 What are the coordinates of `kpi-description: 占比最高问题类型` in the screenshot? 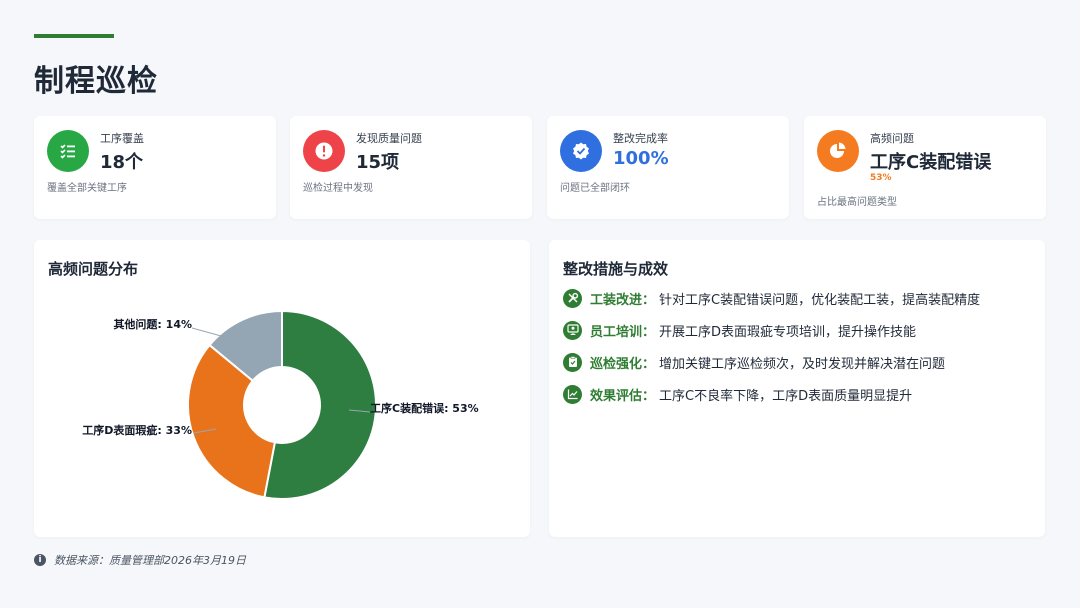 It's located at (857, 202).